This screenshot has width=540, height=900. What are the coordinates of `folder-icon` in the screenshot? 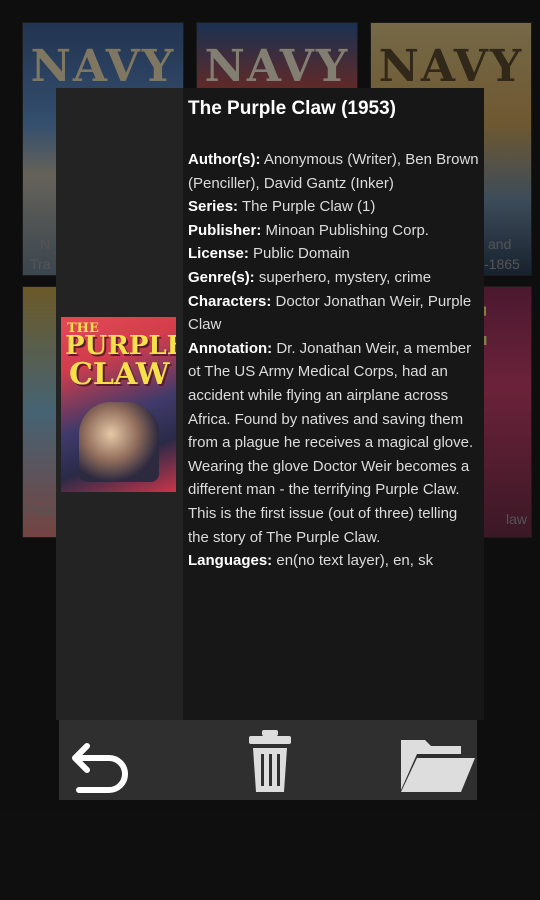 It's located at (438, 766).